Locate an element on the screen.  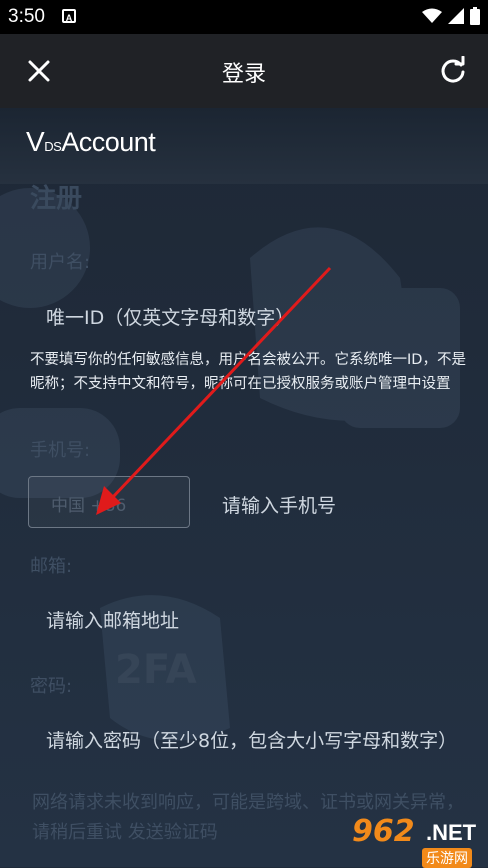
country-code-select: 中国 +86 is located at coordinates (109, 502).